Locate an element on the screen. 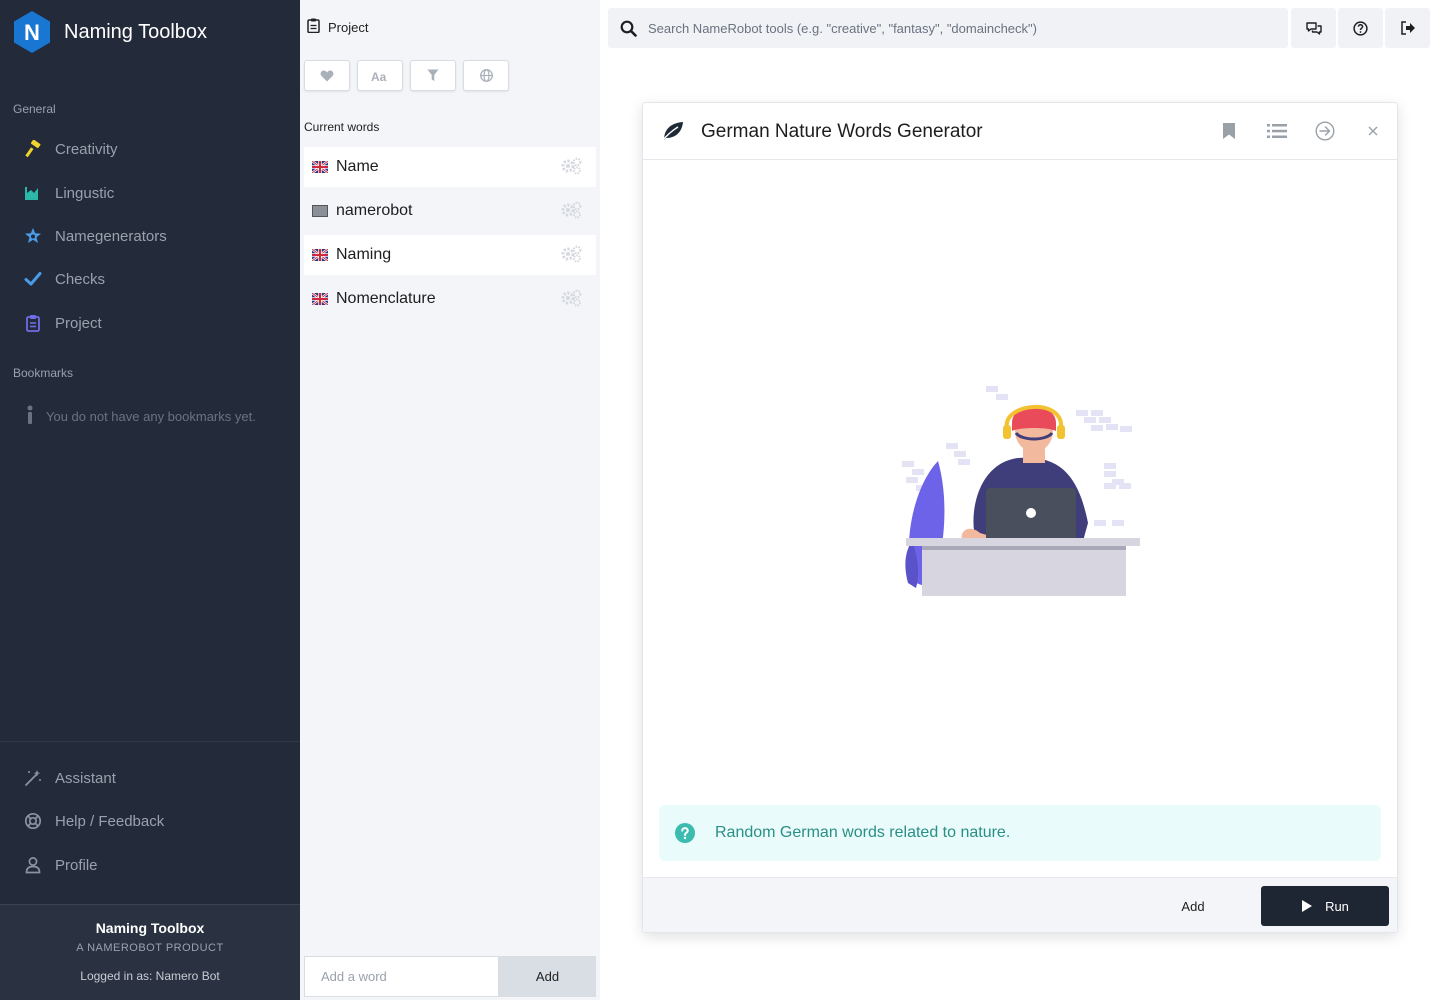  word-item: Name is located at coordinates (450, 167).